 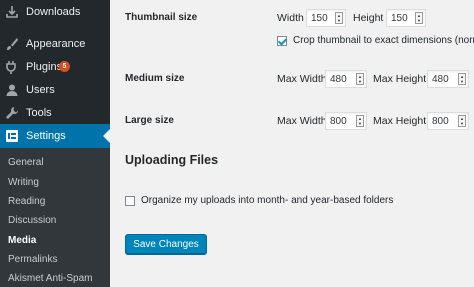 What do you see at coordinates (22, 240) in the screenshot?
I see `submenu-item-media: Media` at bounding box center [22, 240].